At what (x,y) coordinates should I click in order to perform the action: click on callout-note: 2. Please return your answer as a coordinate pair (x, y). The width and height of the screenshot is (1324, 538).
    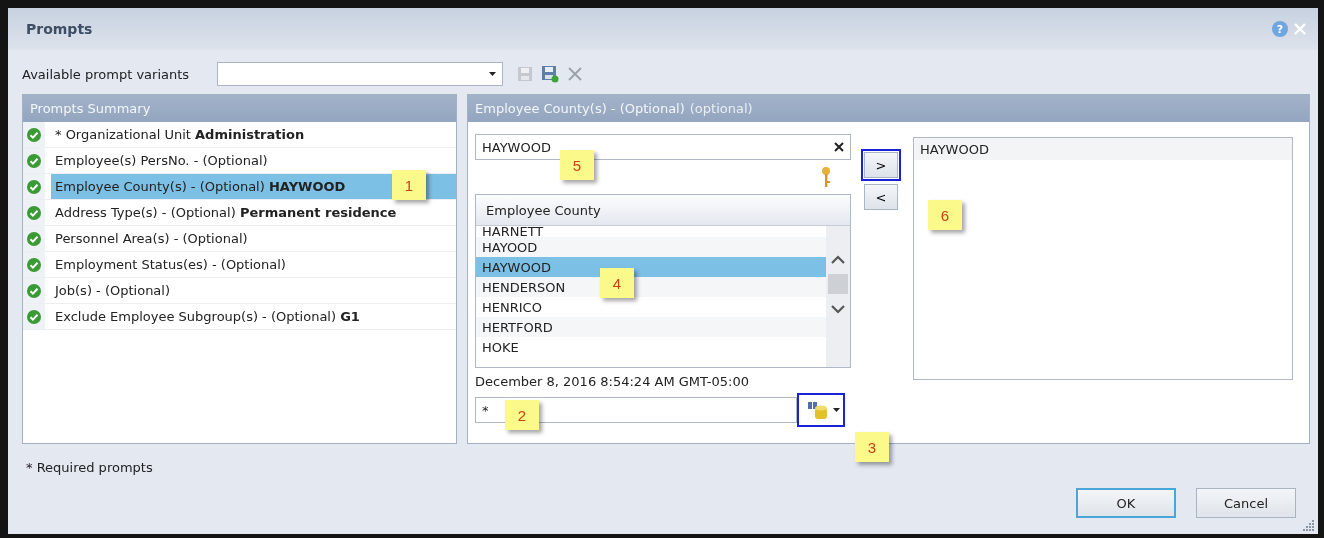
    Looking at the image, I should click on (522, 415).